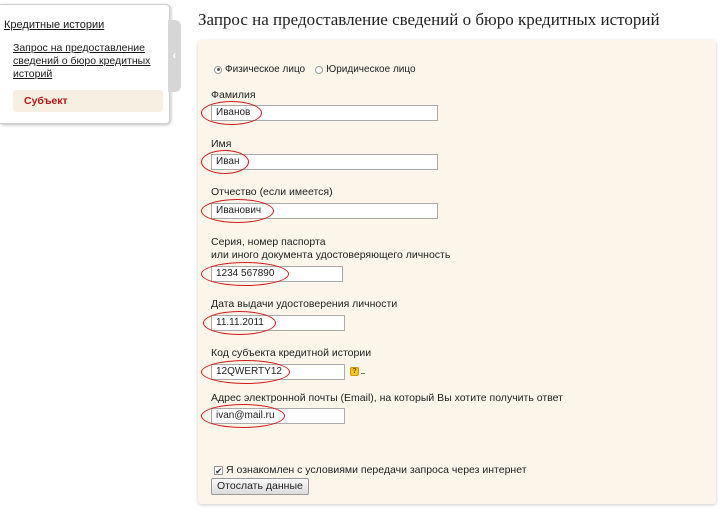  What do you see at coordinates (54, 25) in the screenshot?
I see `sidebar-title-link: Кредитные истории` at bounding box center [54, 25].